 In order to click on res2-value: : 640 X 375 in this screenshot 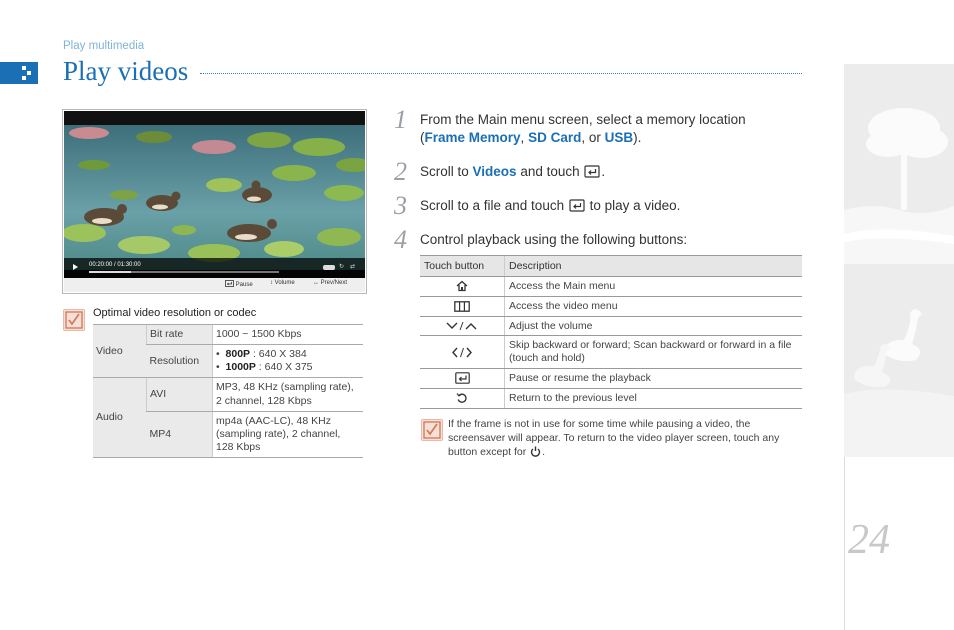, I will do `click(284, 367)`.